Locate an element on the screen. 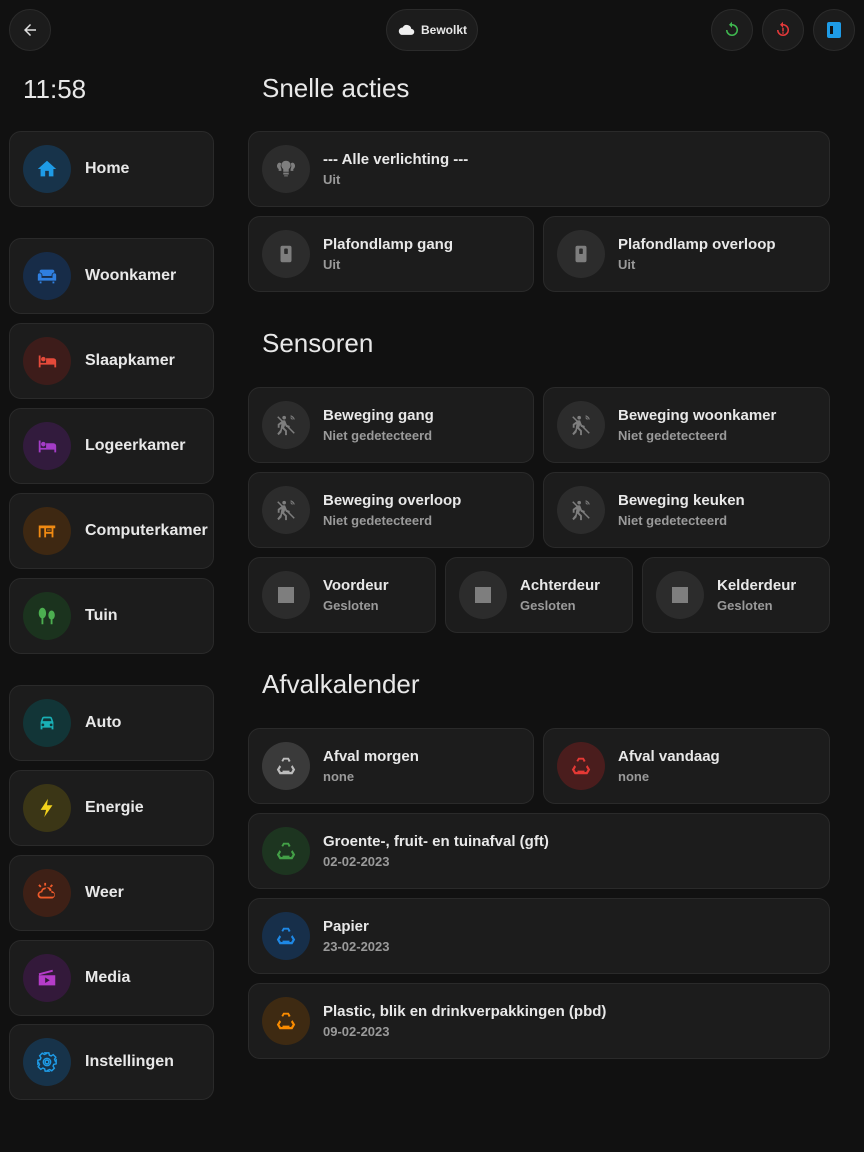 Image resolution: width=864 pixels, height=1152 pixels. cloud-icon is located at coordinates (406, 29).